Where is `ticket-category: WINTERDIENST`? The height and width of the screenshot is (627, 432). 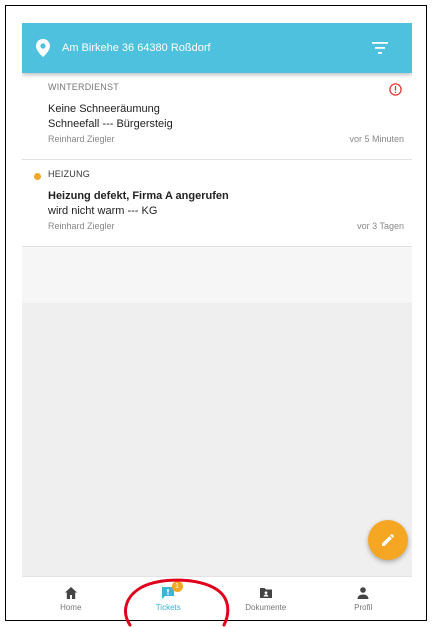 ticket-category: WINTERDIENST is located at coordinates (83, 87).